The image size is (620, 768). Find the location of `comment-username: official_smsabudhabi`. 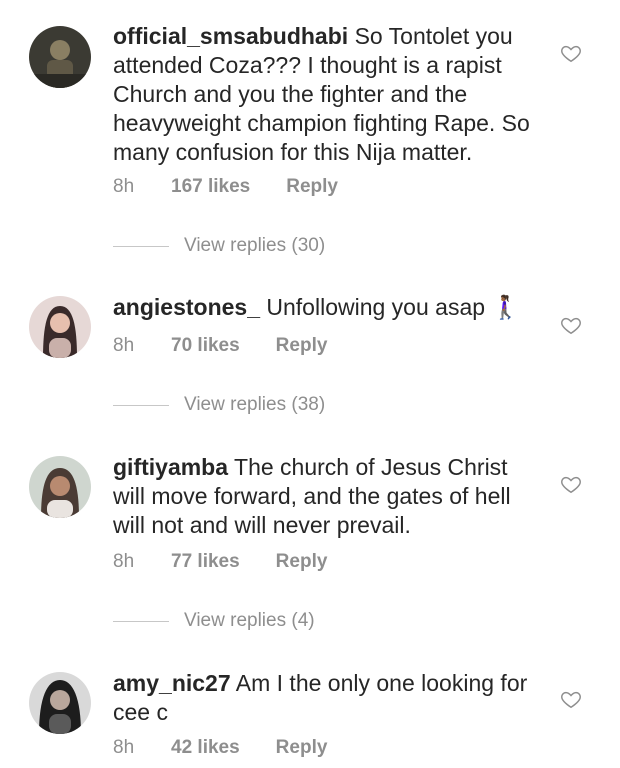

comment-username: official_smsabudhabi is located at coordinates (230, 36).